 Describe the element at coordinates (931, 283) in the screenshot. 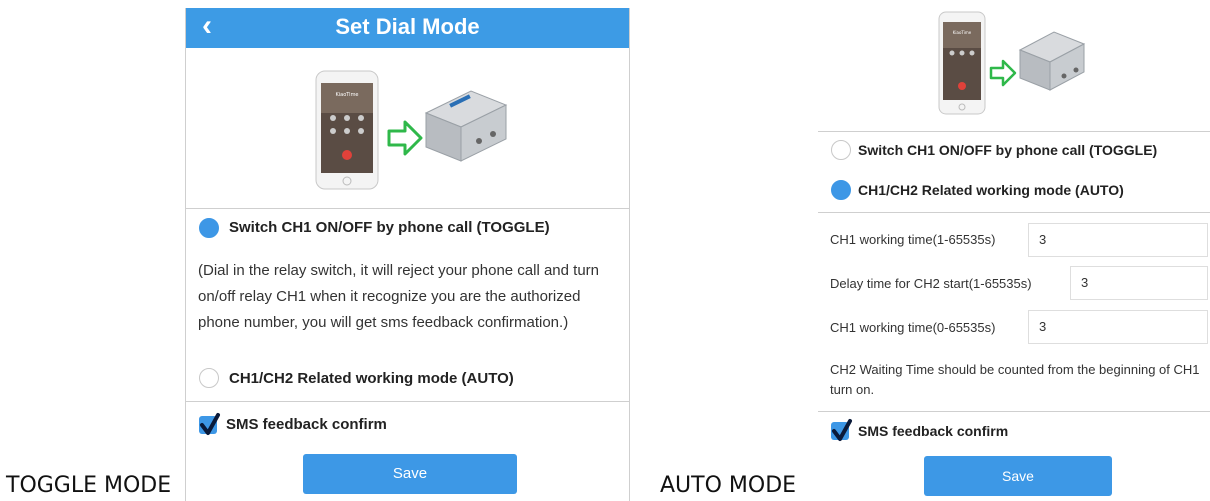

I see `ch2-delay-time-label: Delay time for CH2 start(1-65535s)` at that location.